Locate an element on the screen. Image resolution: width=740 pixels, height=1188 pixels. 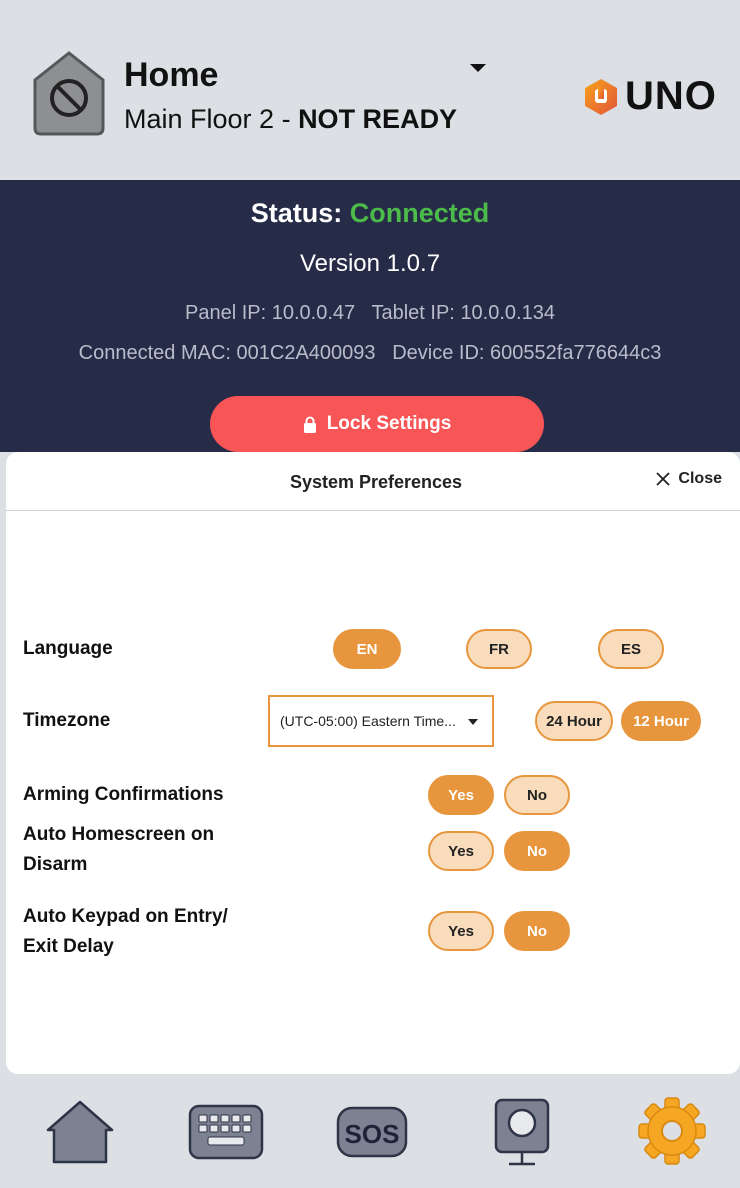
sos-label: SOS is located at coordinates (372, 1134).